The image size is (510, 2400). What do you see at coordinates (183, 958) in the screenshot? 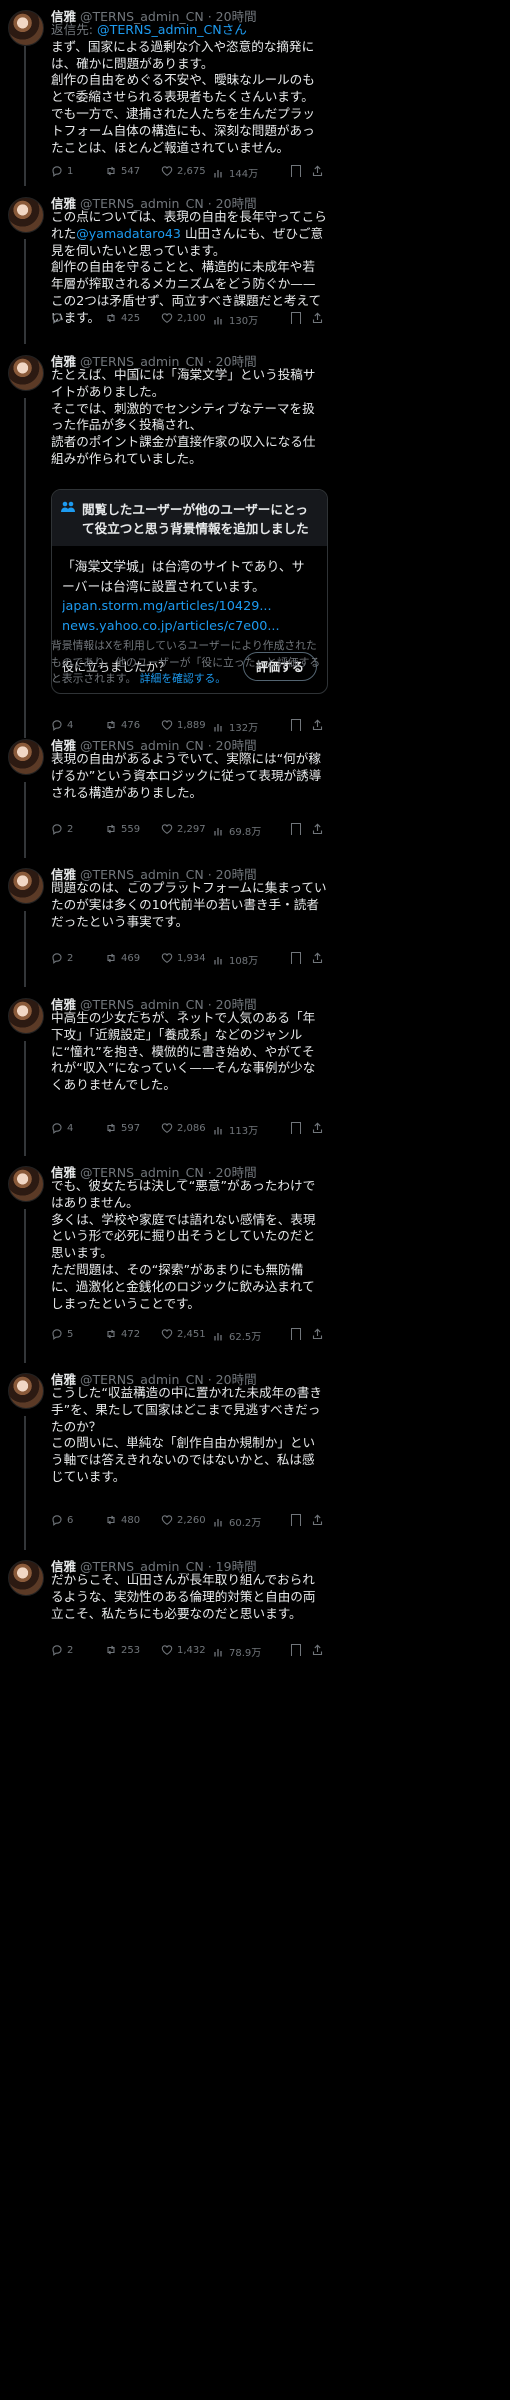
I see `like-button: 1,934` at bounding box center [183, 958].